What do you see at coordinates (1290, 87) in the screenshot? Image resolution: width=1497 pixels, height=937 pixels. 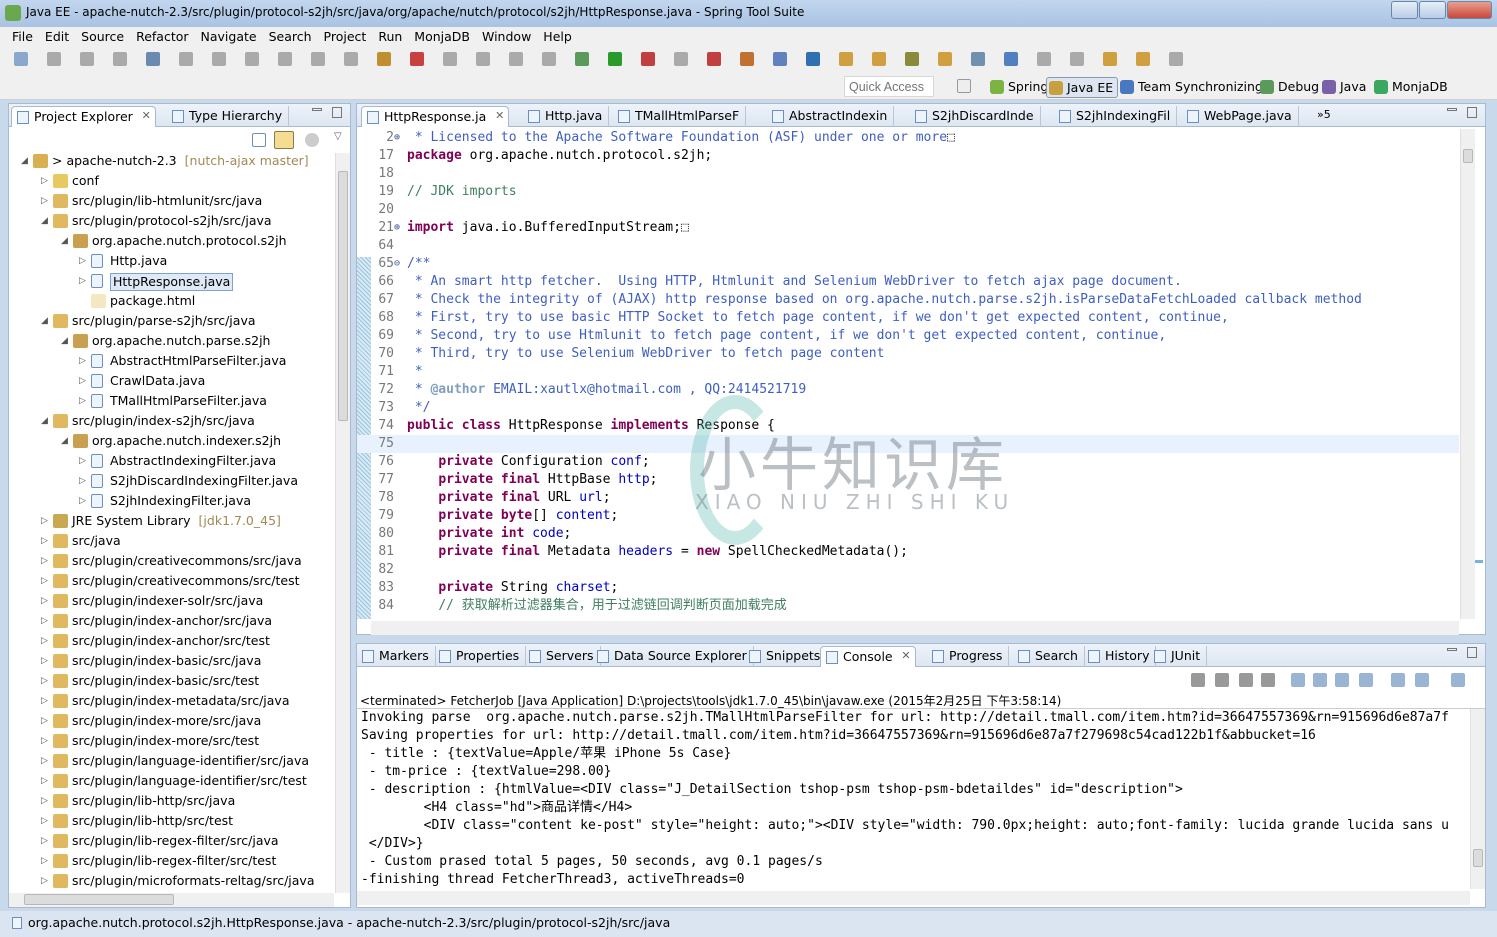 I see `perspective-debug: Debug` at bounding box center [1290, 87].